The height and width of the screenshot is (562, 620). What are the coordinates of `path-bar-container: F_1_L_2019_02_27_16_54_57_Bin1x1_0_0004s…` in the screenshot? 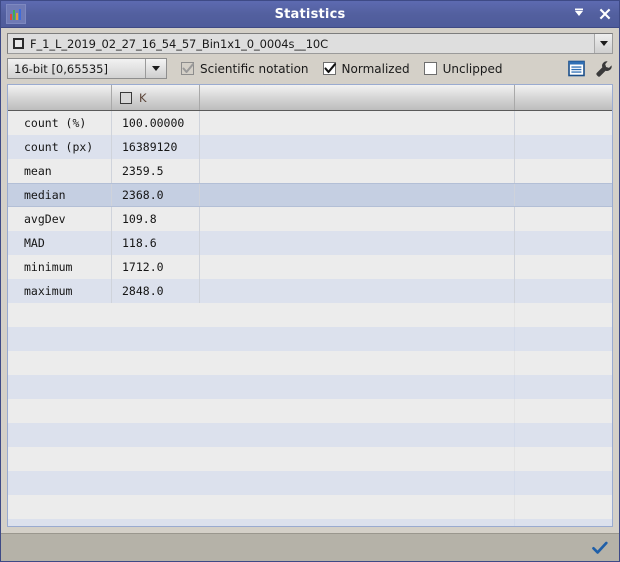 It's located at (310, 41).